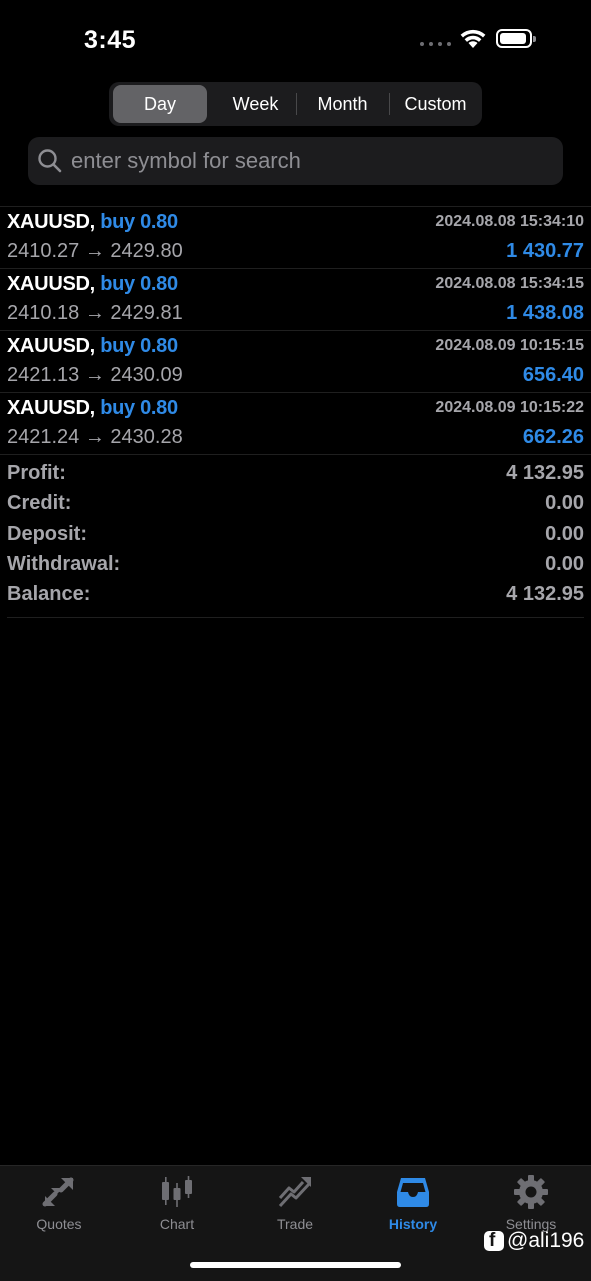  I want to click on deal-prices: 2410.27 → 2429.80, so click(95, 251).